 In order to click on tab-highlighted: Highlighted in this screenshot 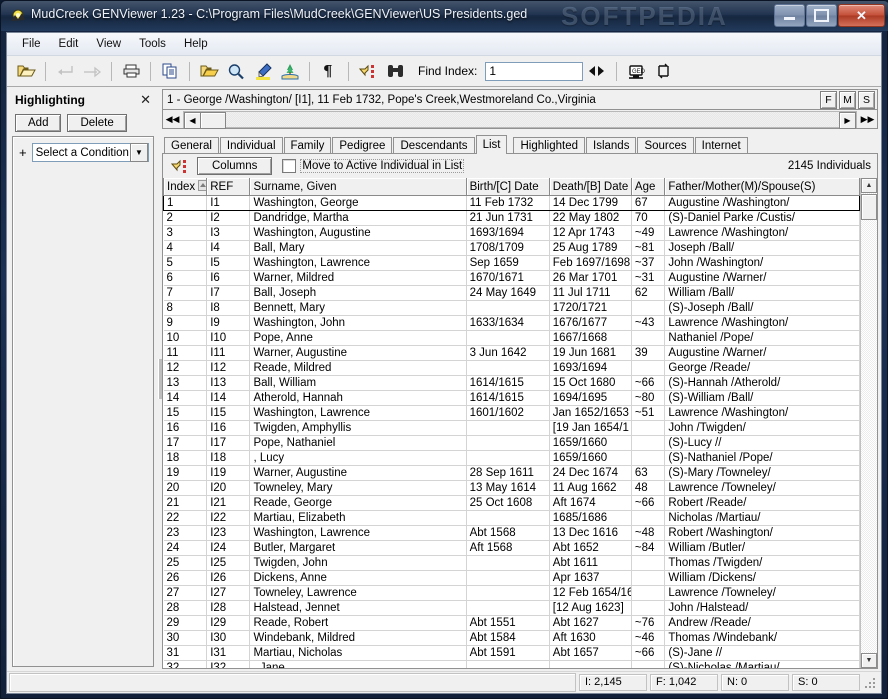, I will do `click(549, 145)`.